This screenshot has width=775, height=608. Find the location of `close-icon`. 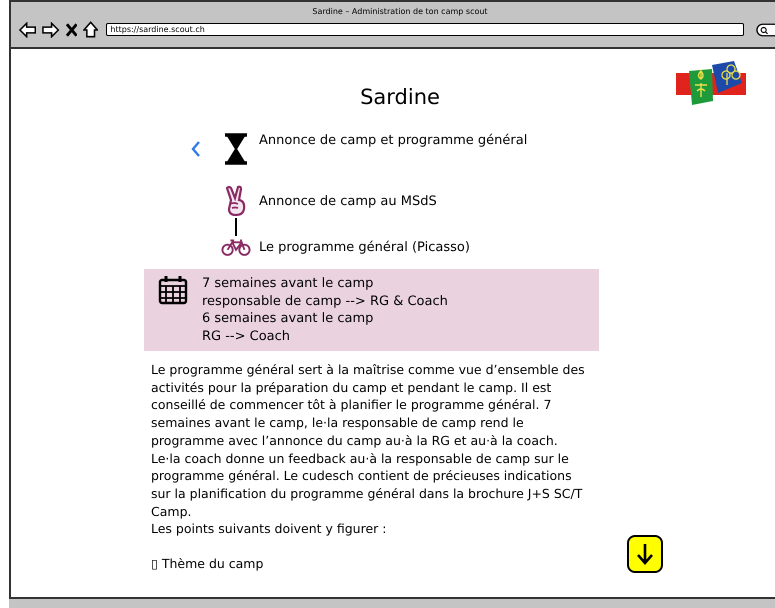

close-icon is located at coordinates (72, 29).